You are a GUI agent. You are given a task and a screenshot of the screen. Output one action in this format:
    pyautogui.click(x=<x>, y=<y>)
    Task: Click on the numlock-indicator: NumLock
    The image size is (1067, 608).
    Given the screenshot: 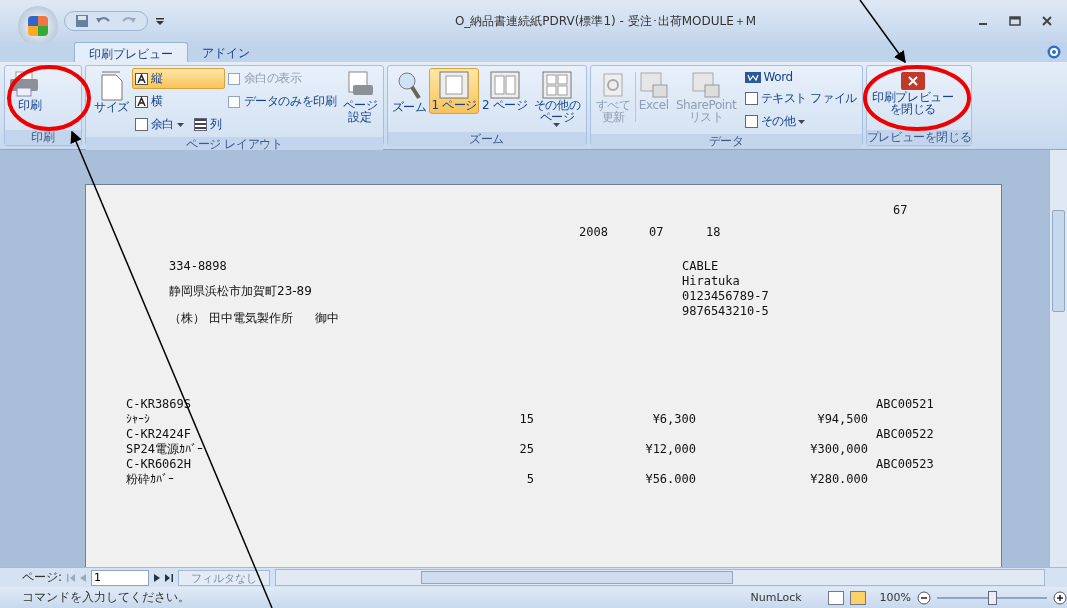 What is the action you would take?
    pyautogui.click(x=776, y=597)
    